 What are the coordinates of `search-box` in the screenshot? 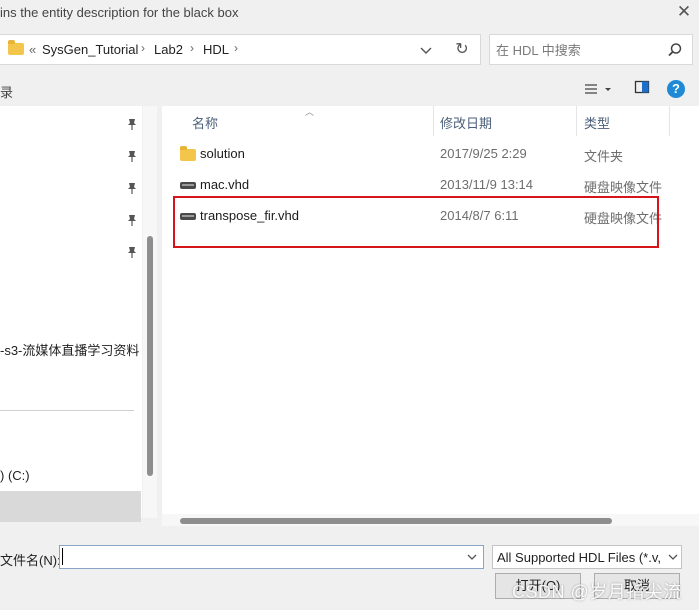 It's located at (591, 49).